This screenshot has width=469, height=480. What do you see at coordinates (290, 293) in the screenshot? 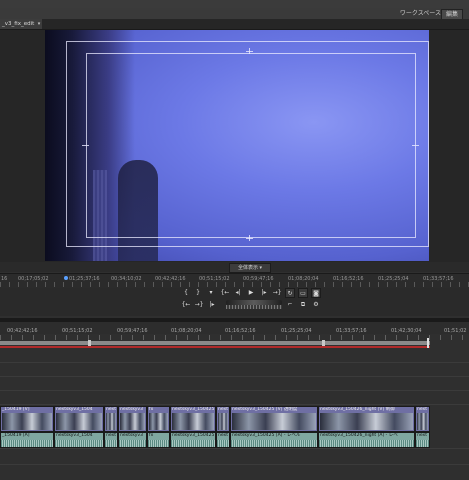
I see `loop-icon: ↻` at bounding box center [290, 293].